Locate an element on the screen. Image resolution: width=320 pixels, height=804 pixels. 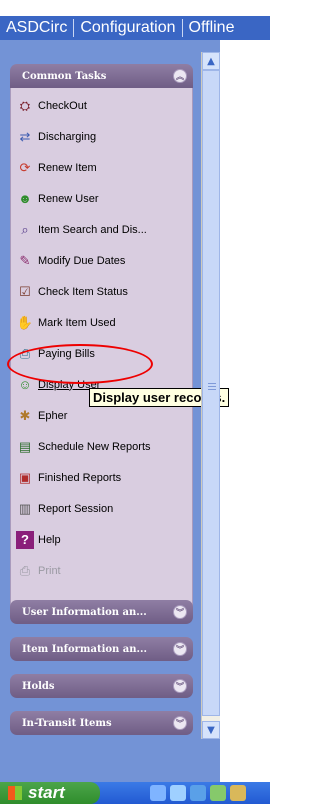
section-title: In-Transit Items is located at coordinates (67, 723).